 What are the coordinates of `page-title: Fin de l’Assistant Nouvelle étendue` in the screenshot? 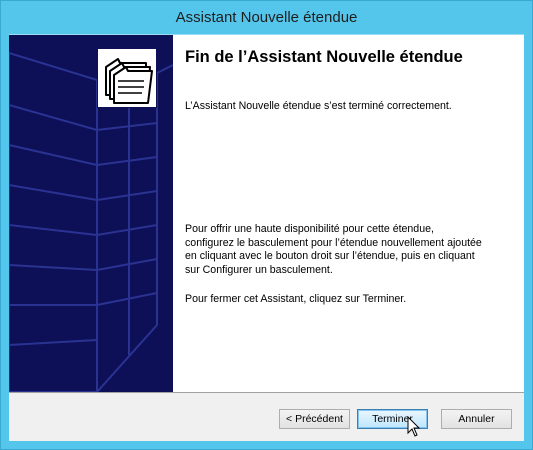 It's located at (324, 57).